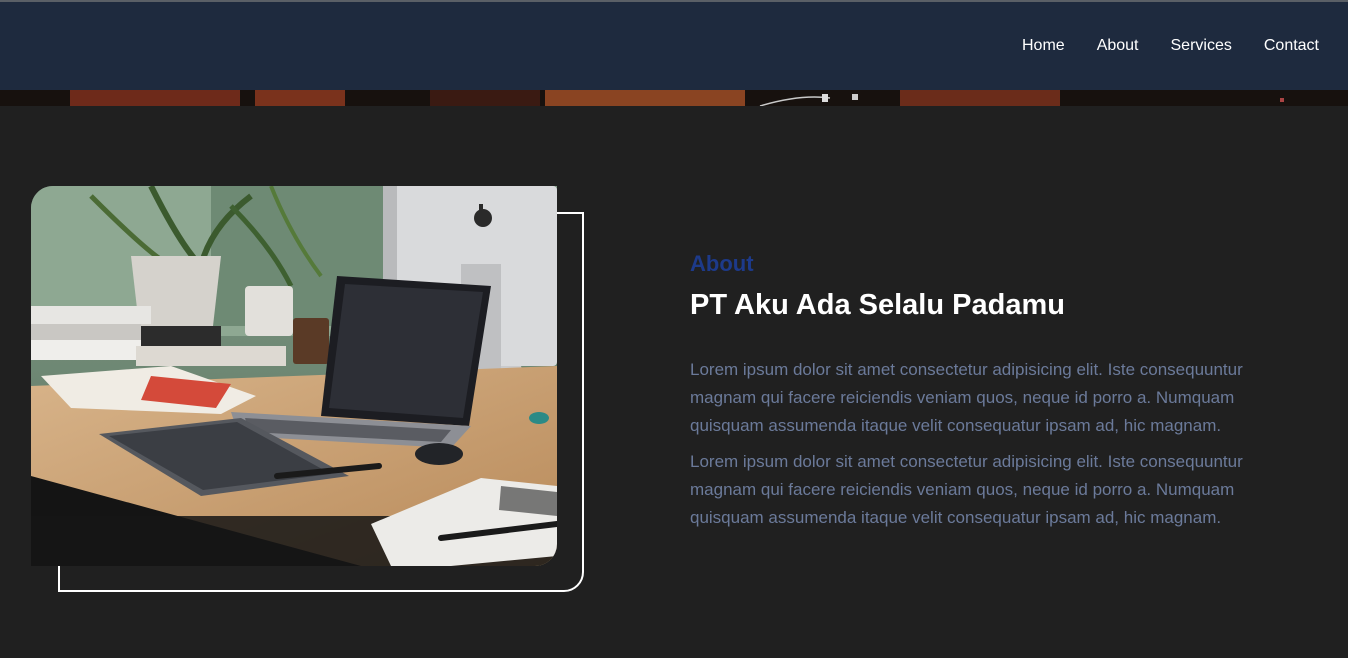 The height and width of the screenshot is (658, 1348). Describe the element at coordinates (674, 98) in the screenshot. I see `hero-image-strip` at that location.